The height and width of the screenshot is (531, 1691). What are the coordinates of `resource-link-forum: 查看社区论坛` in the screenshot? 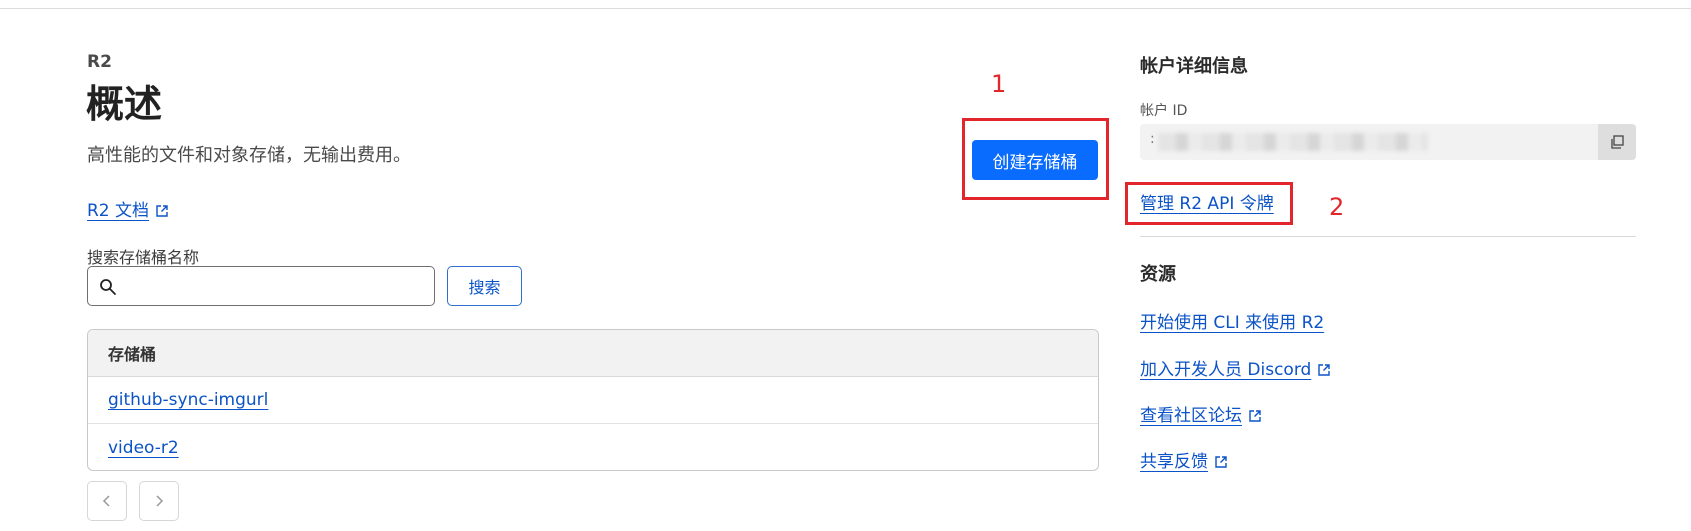 It's located at (1201, 413).